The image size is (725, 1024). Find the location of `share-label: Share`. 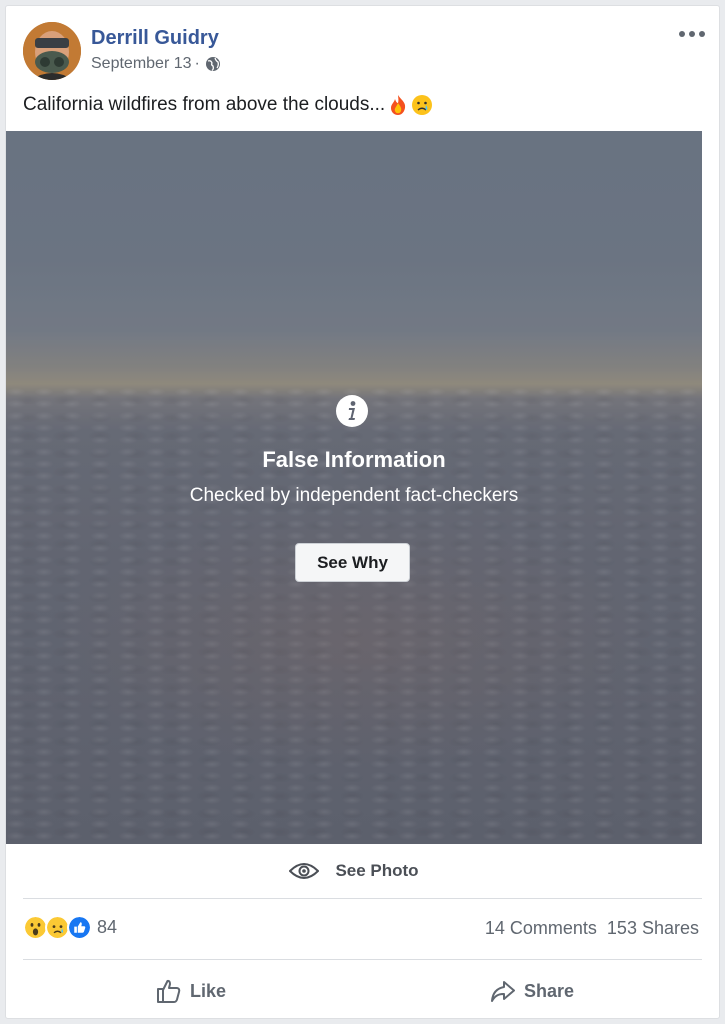

share-label: Share is located at coordinates (549, 990).